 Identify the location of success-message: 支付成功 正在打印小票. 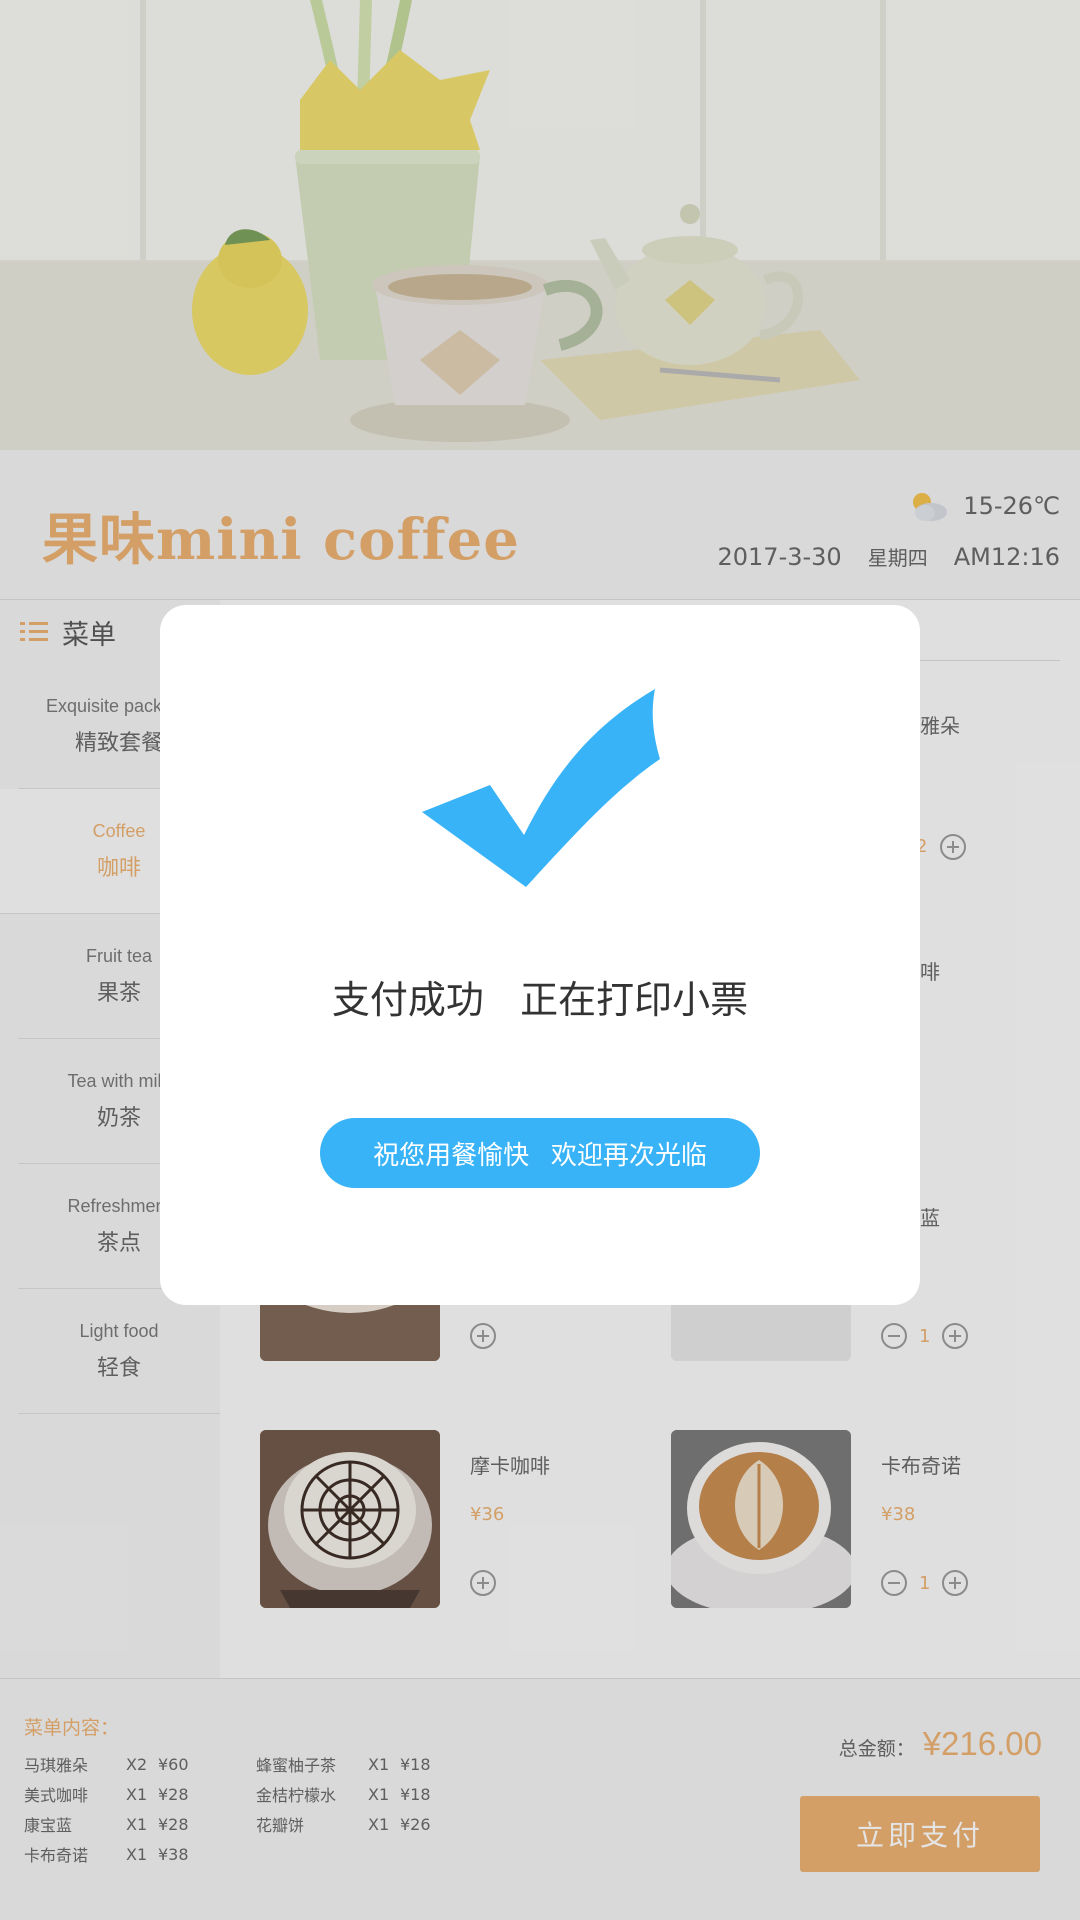
(540, 1000).